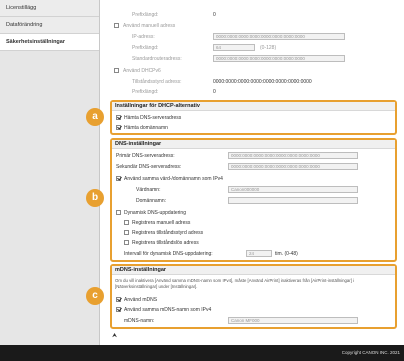  Describe the element at coordinates (141, 300) in the screenshot. I see `use-mdns-label: Använd mDNS` at that location.